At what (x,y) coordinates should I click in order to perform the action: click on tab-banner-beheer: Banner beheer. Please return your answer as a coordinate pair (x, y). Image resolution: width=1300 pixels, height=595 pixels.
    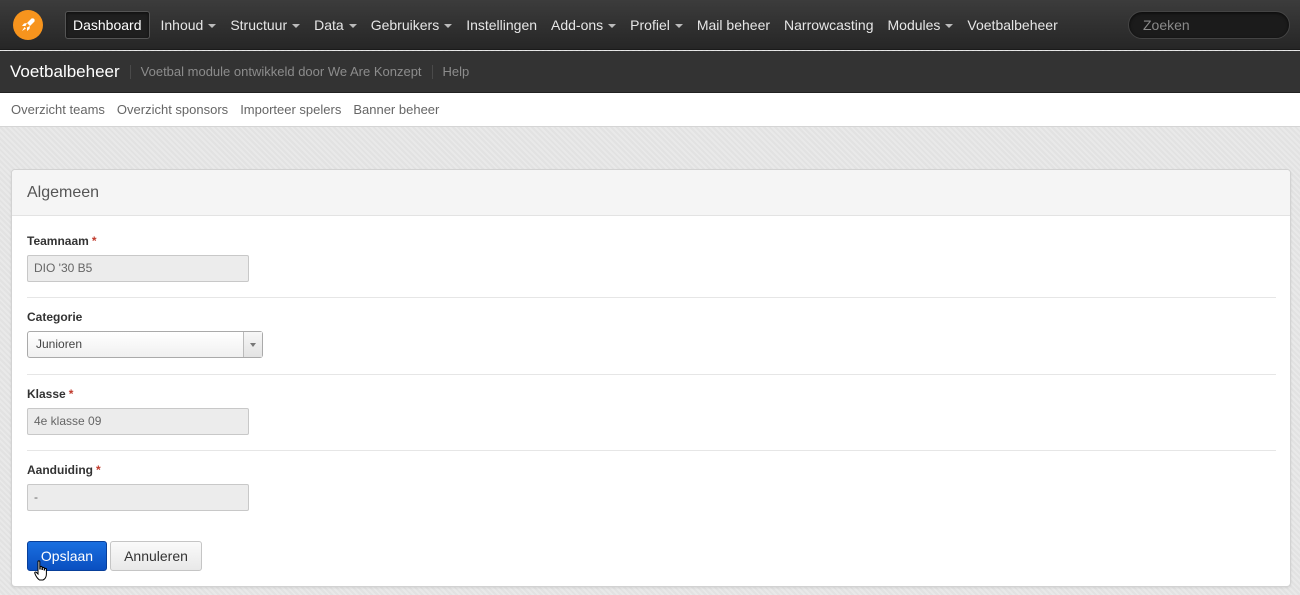
    Looking at the image, I should click on (396, 109).